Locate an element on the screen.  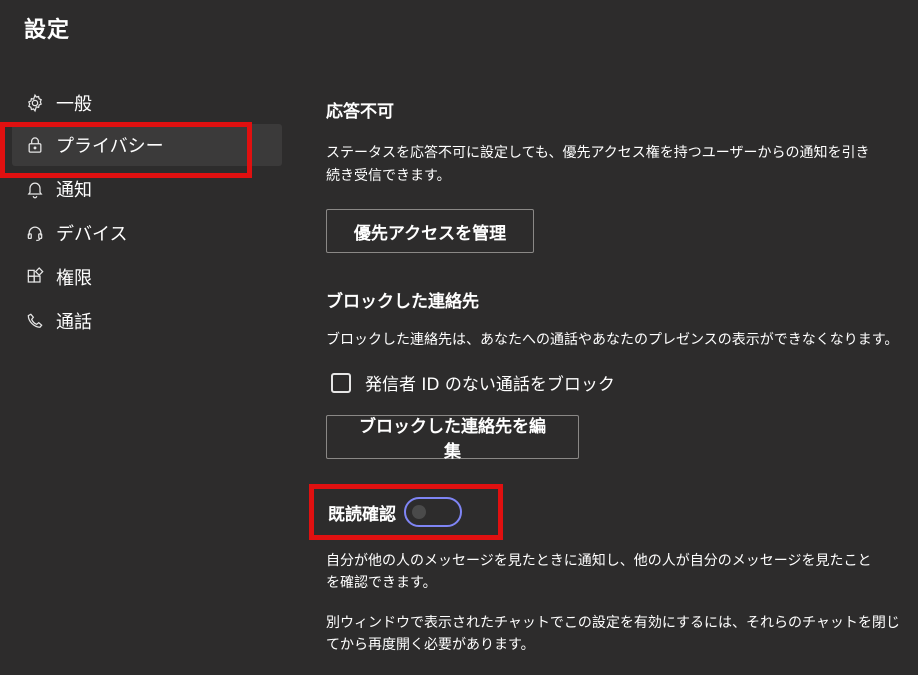
read-receipts-toggle is located at coordinates (433, 512).